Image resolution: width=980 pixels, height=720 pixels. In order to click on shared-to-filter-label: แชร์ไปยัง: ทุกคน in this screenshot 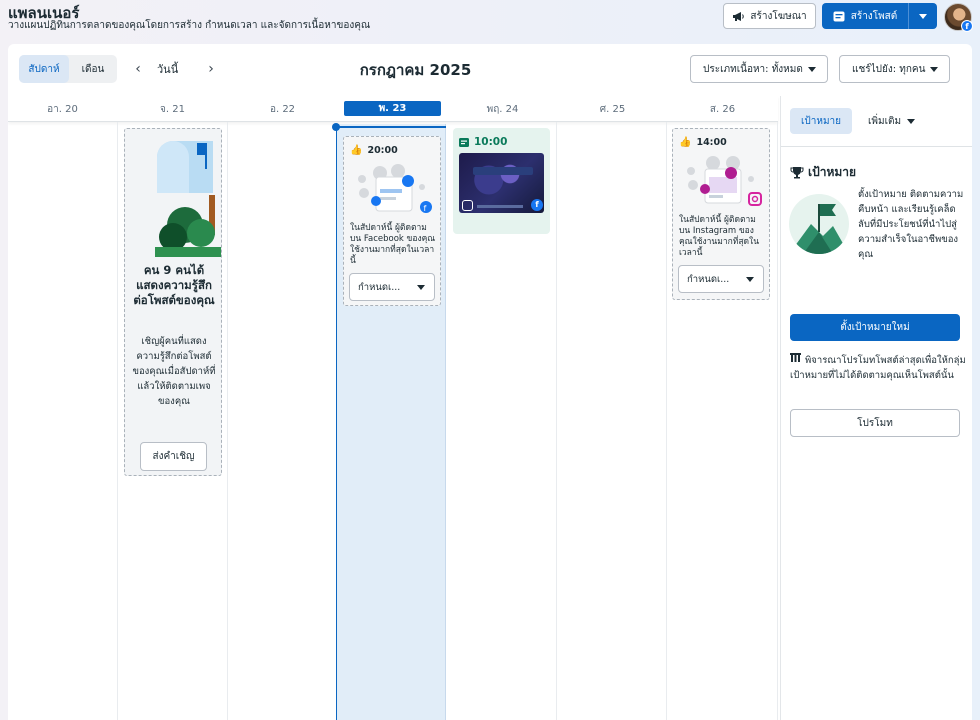, I will do `click(889, 69)`.